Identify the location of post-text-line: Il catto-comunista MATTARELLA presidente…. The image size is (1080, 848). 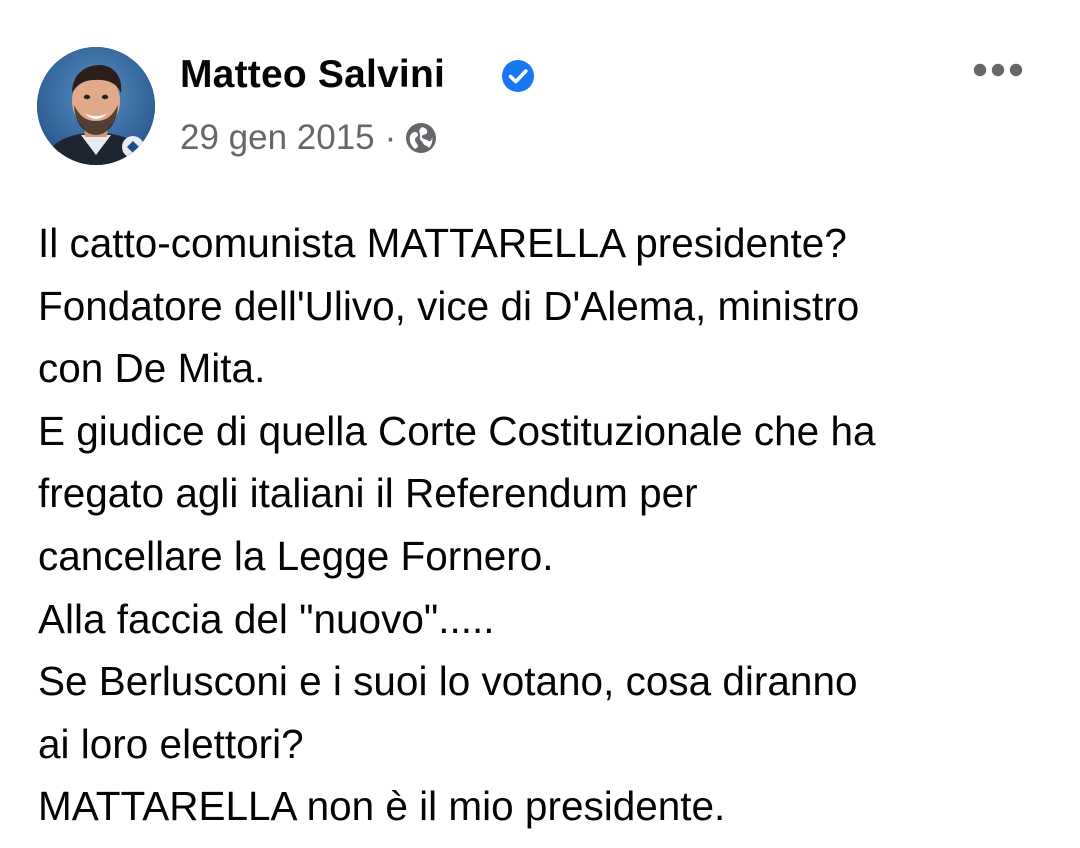
(442, 243).